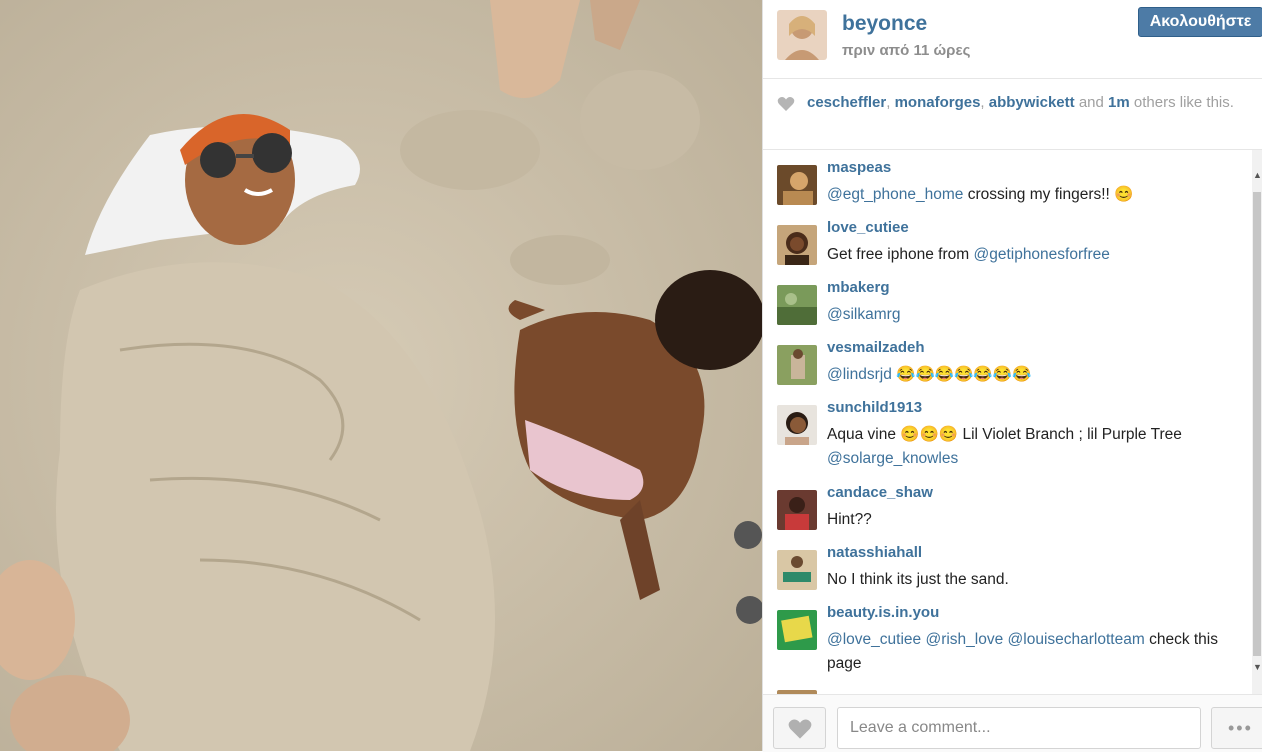 The image size is (1262, 752). Describe the element at coordinates (874, 552) in the screenshot. I see `comment-username: natasshiahall` at that location.